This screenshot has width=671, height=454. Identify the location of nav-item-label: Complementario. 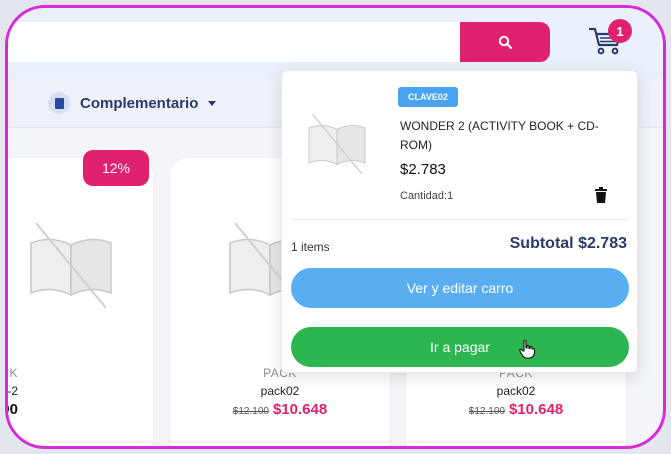
(139, 103).